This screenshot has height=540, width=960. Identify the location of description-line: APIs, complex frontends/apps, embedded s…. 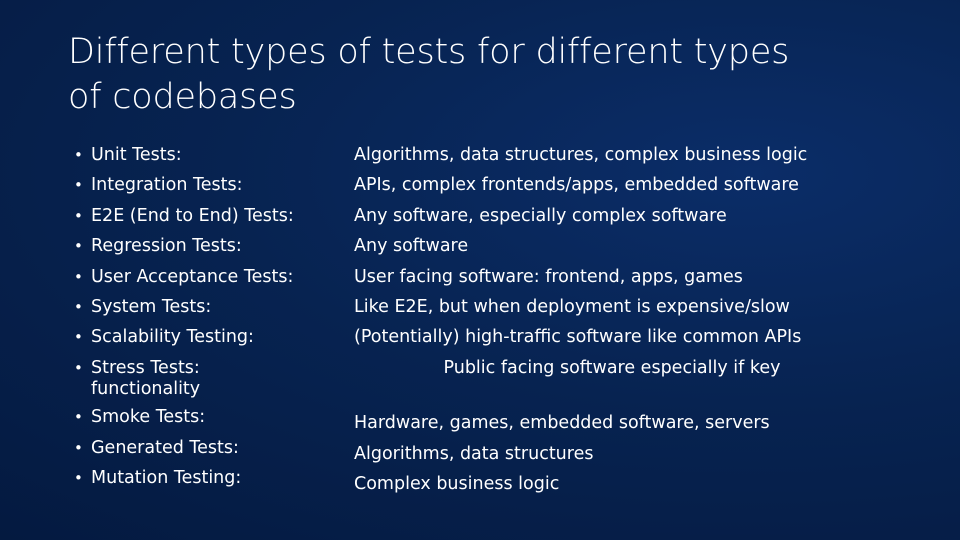
(576, 185).